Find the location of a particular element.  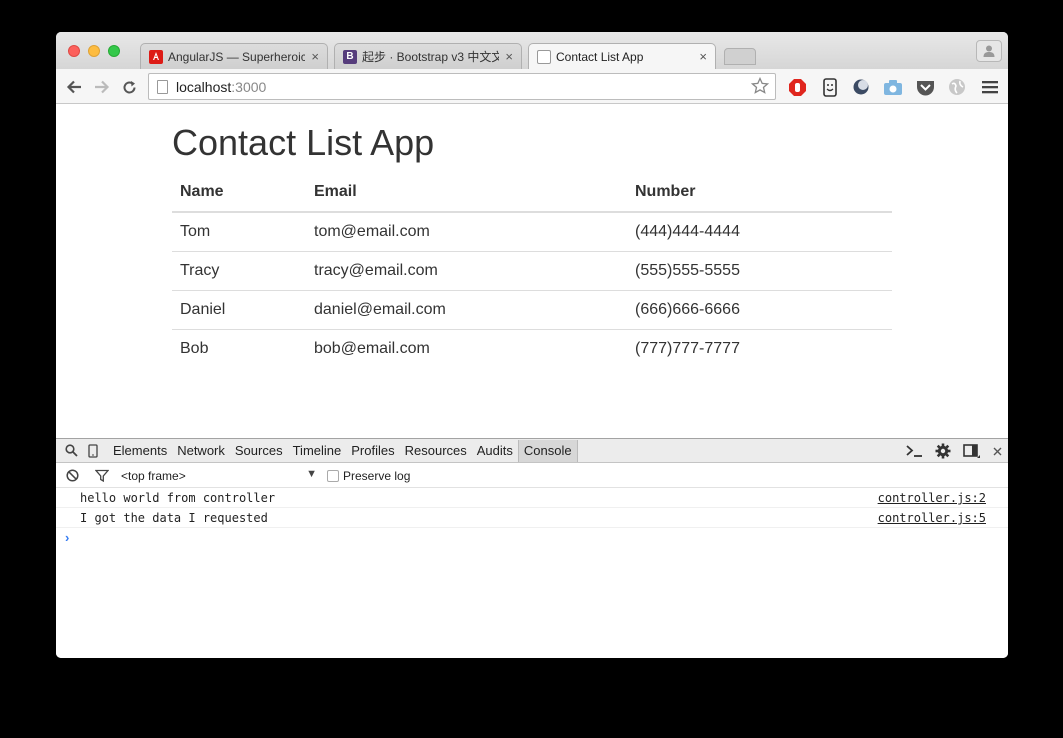

contact-number: (444)444-4444 is located at coordinates (759, 232).